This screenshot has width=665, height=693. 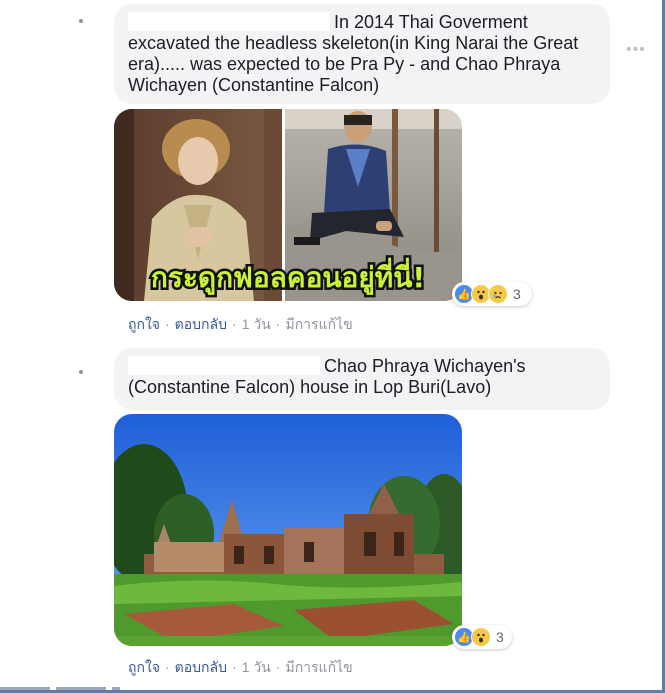 What do you see at coordinates (498, 294) in the screenshot?
I see `sad-reaction-icon` at bounding box center [498, 294].